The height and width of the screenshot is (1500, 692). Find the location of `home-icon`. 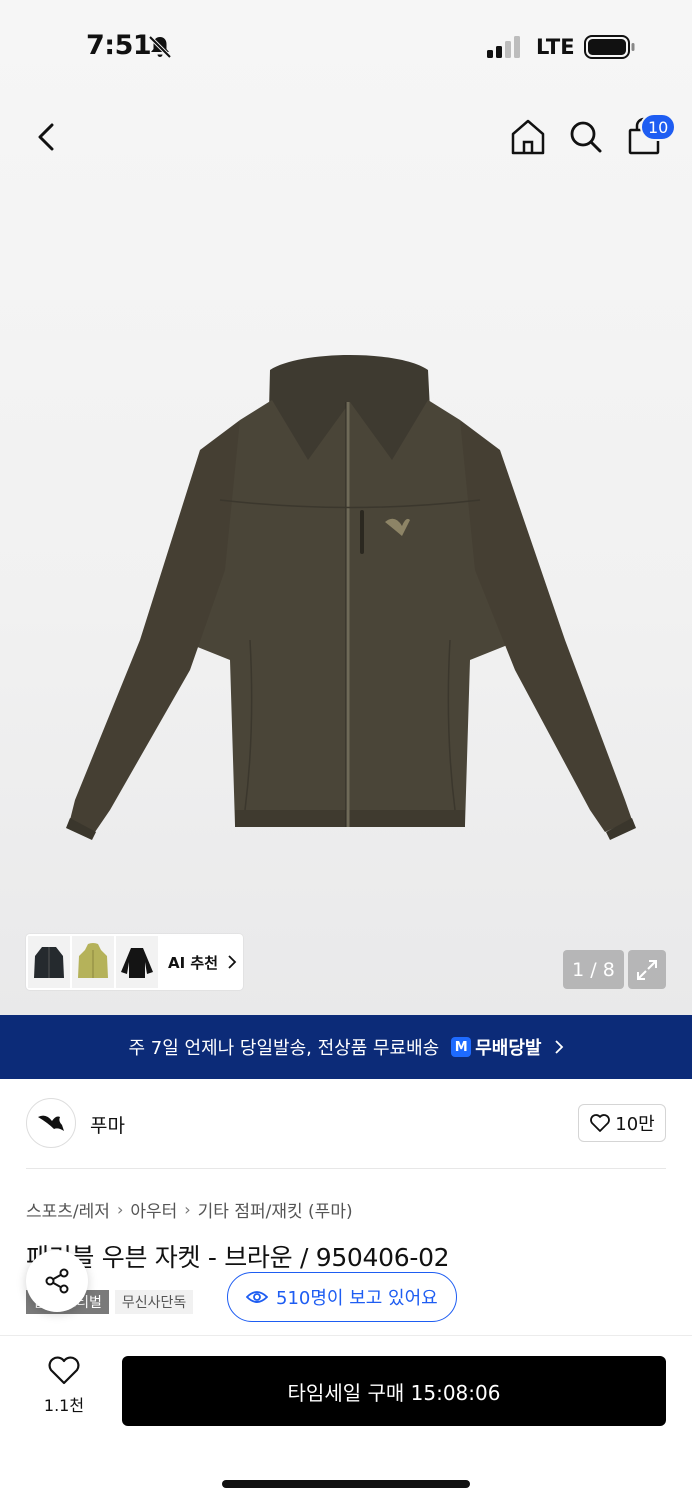

home-icon is located at coordinates (528, 137).